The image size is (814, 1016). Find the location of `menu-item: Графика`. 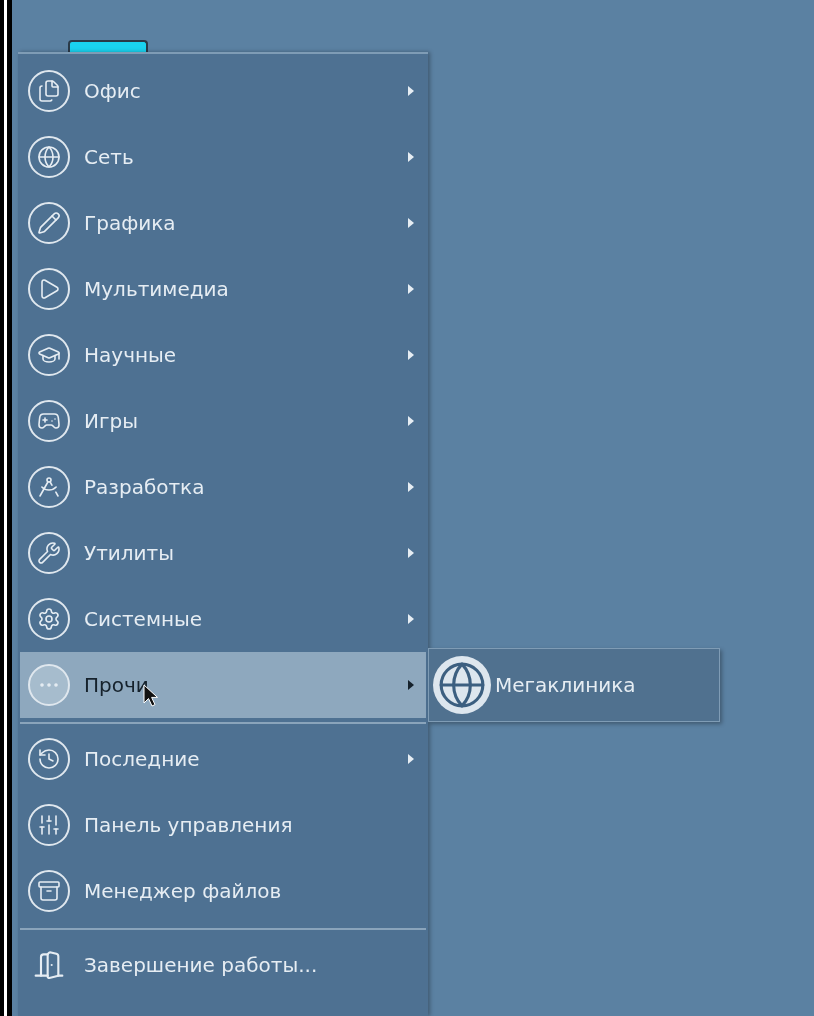

menu-item: Графика is located at coordinates (223, 223).